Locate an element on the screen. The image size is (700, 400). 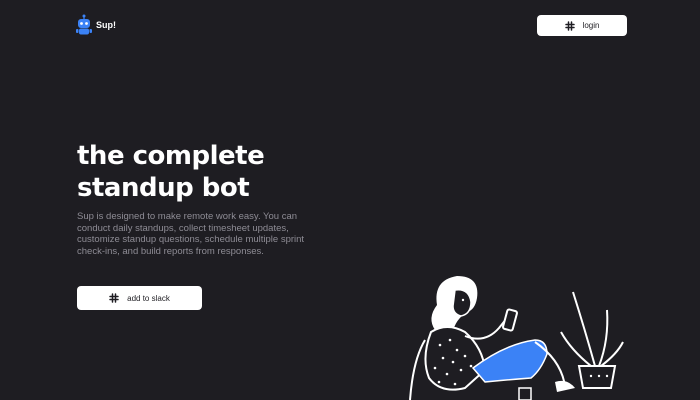
logo-text: Sup! is located at coordinates (106, 25).